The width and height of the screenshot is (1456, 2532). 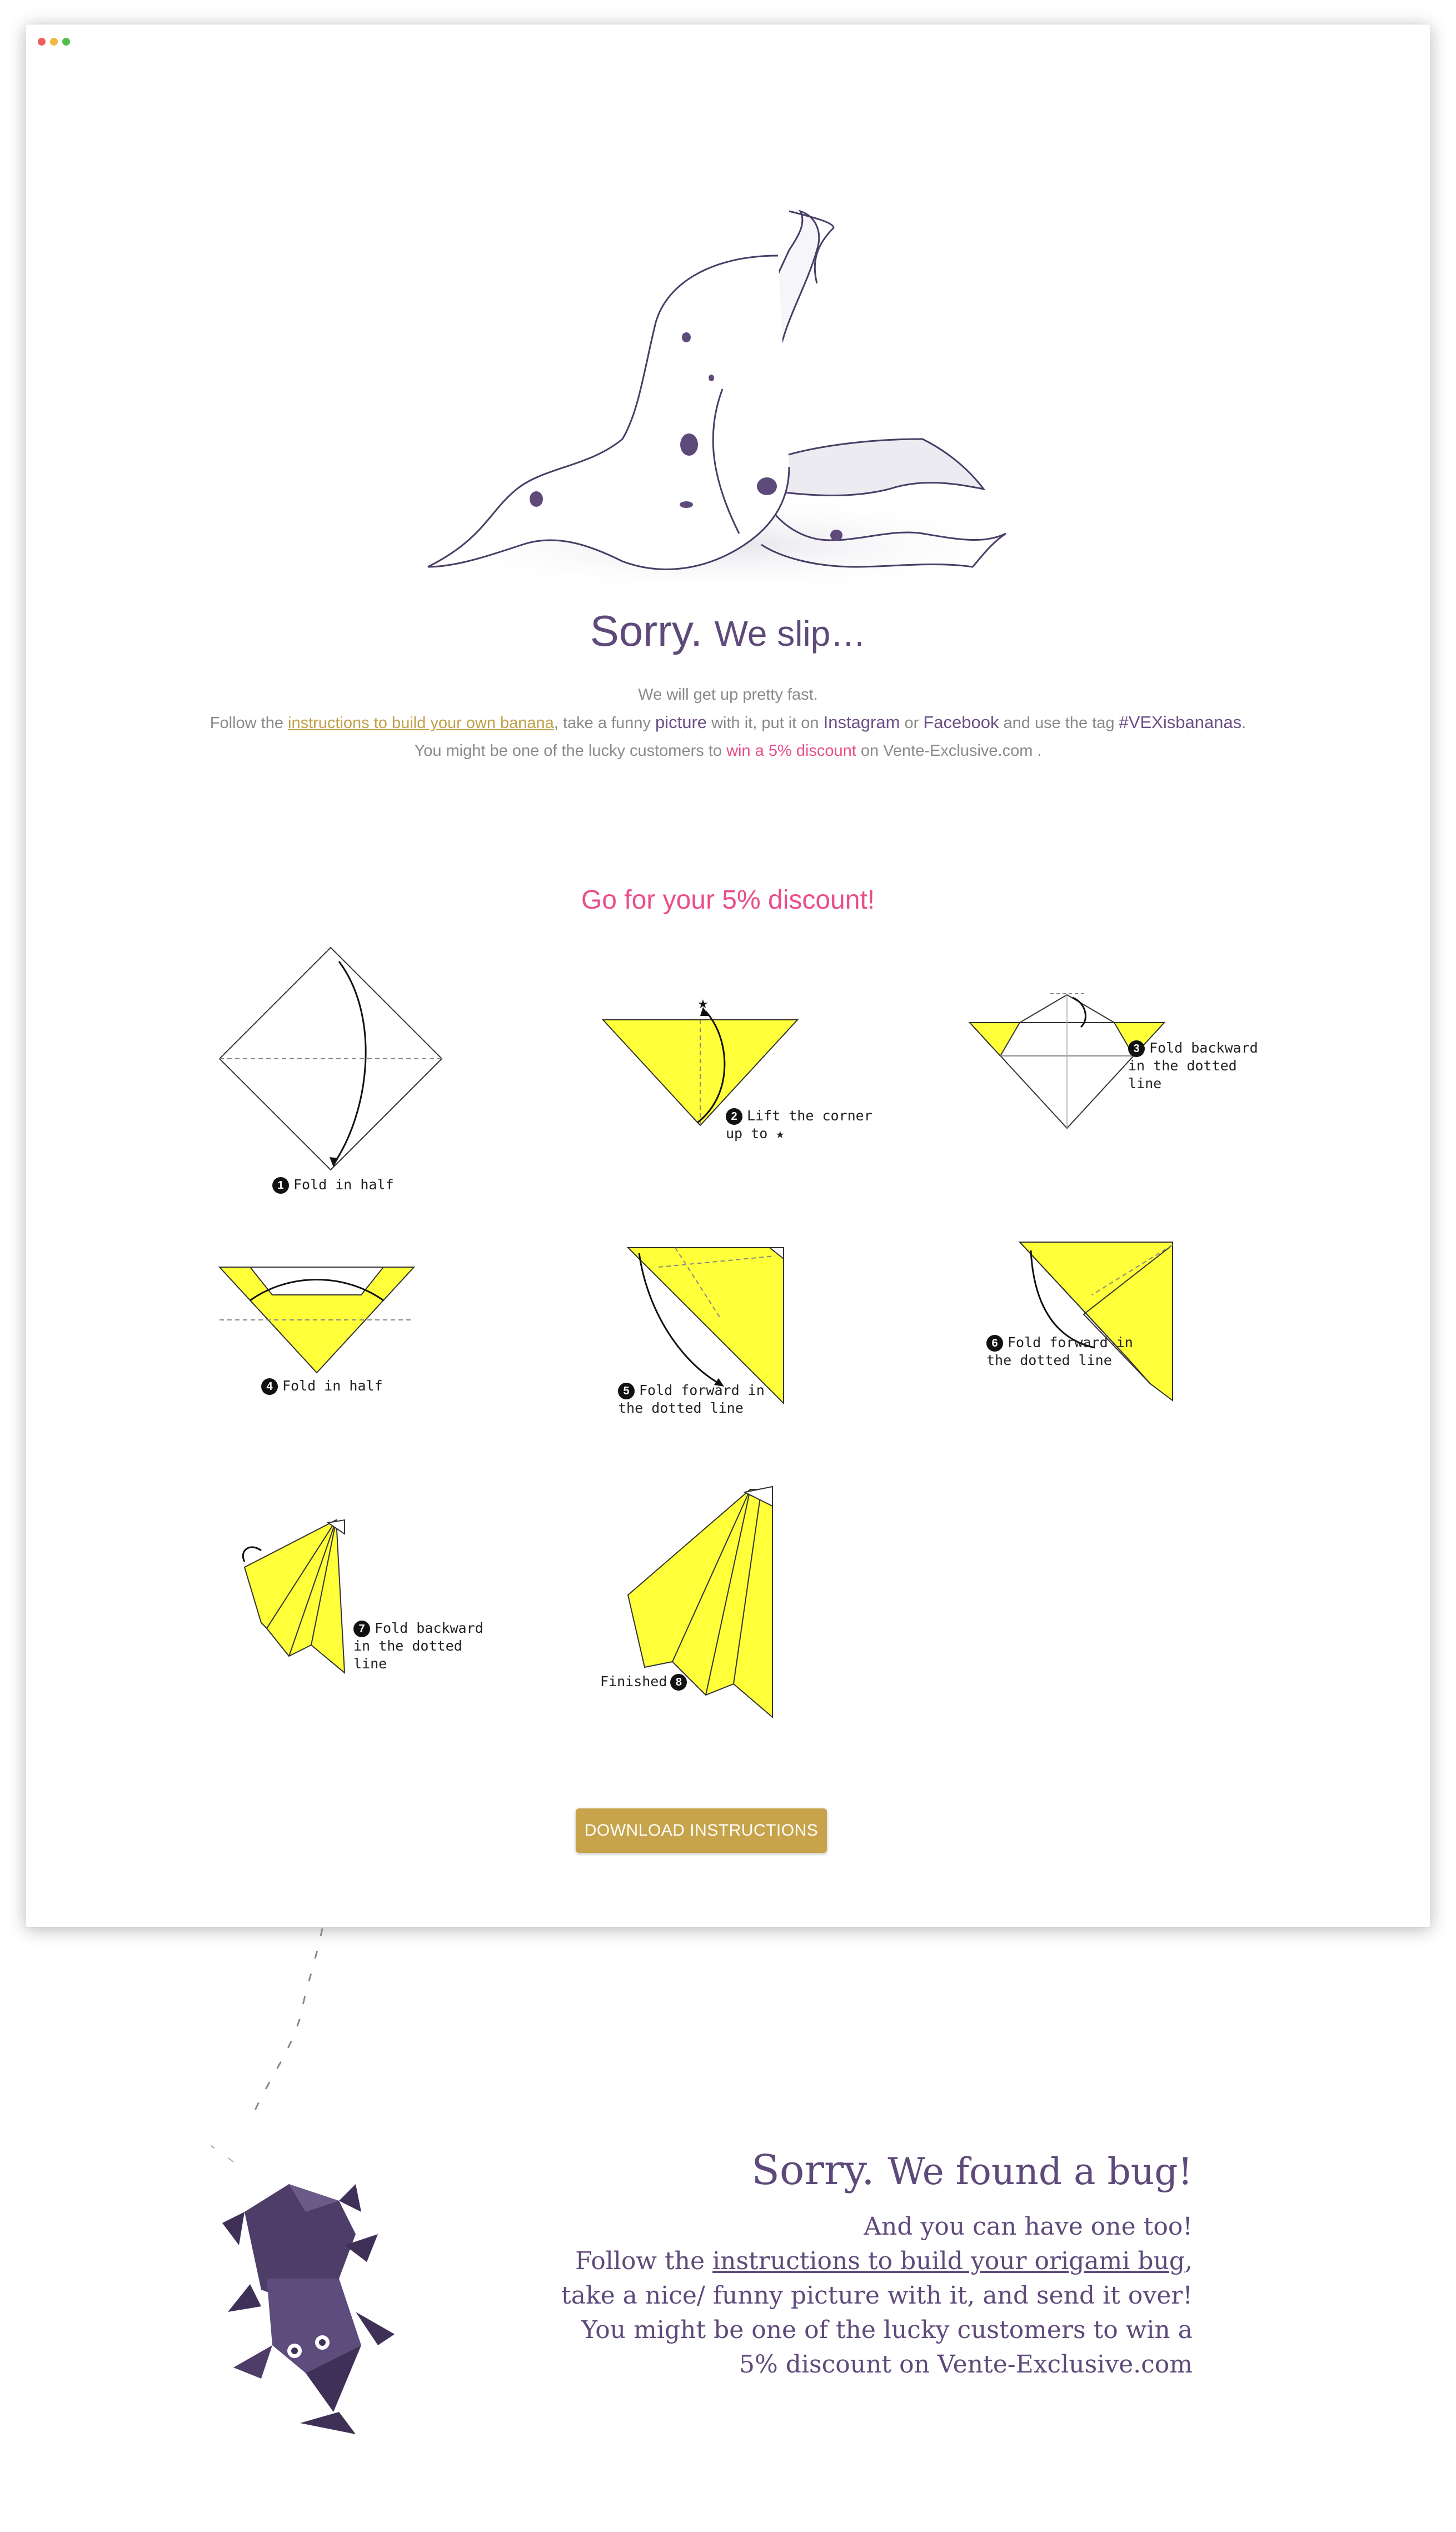 What do you see at coordinates (317, 1320) in the screenshot?
I see `step-4-diagram` at bounding box center [317, 1320].